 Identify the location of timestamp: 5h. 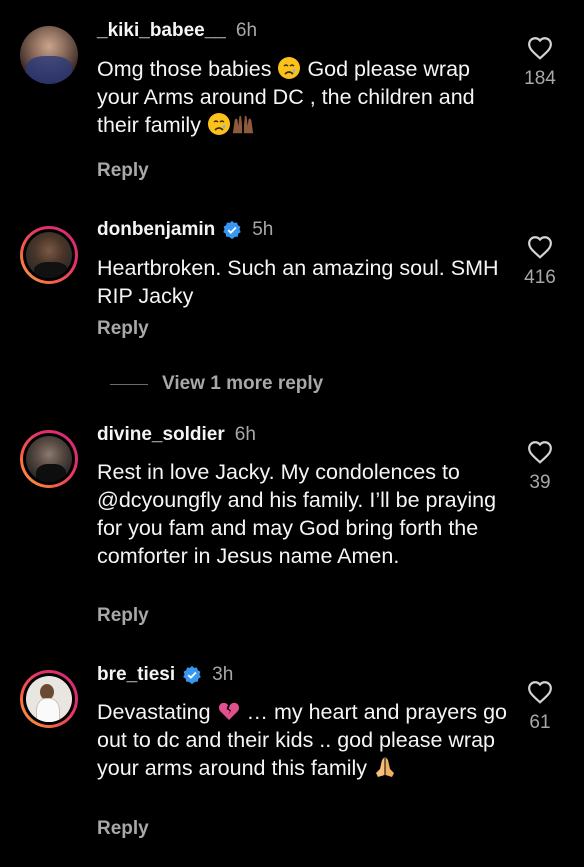
(263, 229).